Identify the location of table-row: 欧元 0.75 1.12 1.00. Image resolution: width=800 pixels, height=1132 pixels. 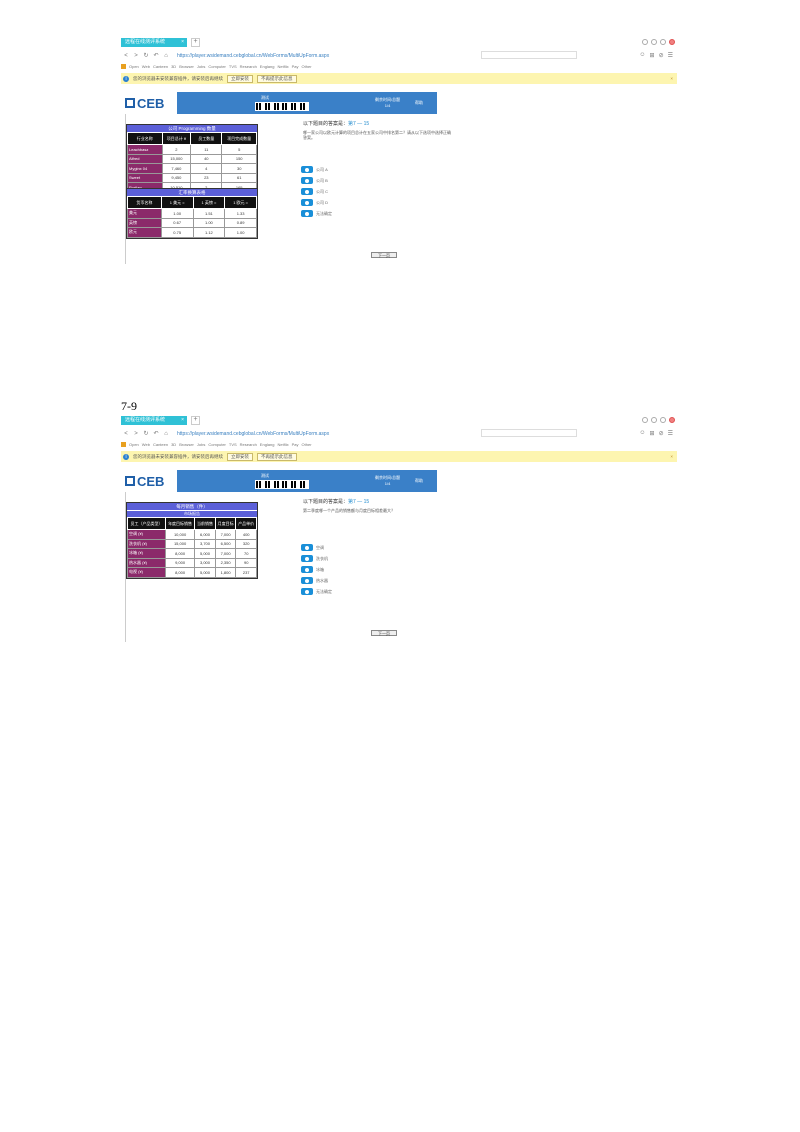
(192, 232).